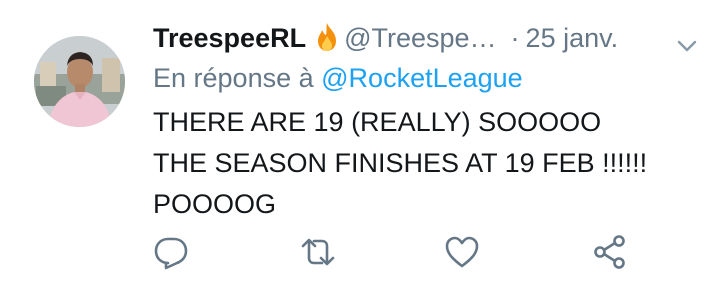 This screenshot has height=289, width=720. I want to click on chevron-down-icon, so click(687, 40).